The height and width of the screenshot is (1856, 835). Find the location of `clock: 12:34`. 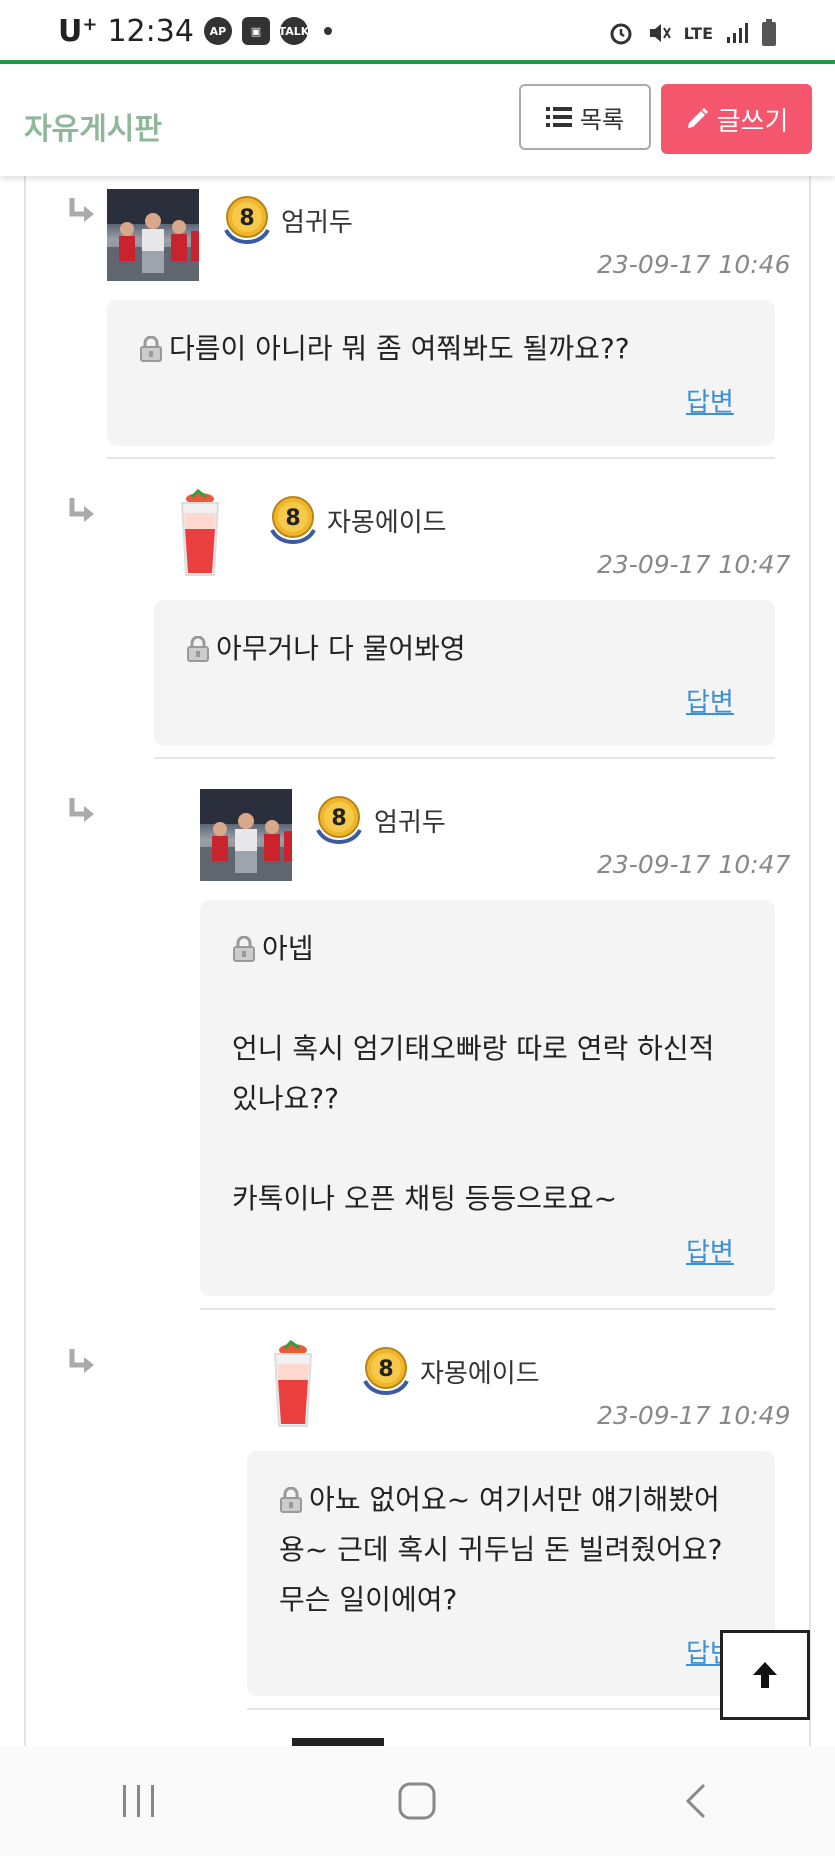

clock: 12:34 is located at coordinates (150, 31).